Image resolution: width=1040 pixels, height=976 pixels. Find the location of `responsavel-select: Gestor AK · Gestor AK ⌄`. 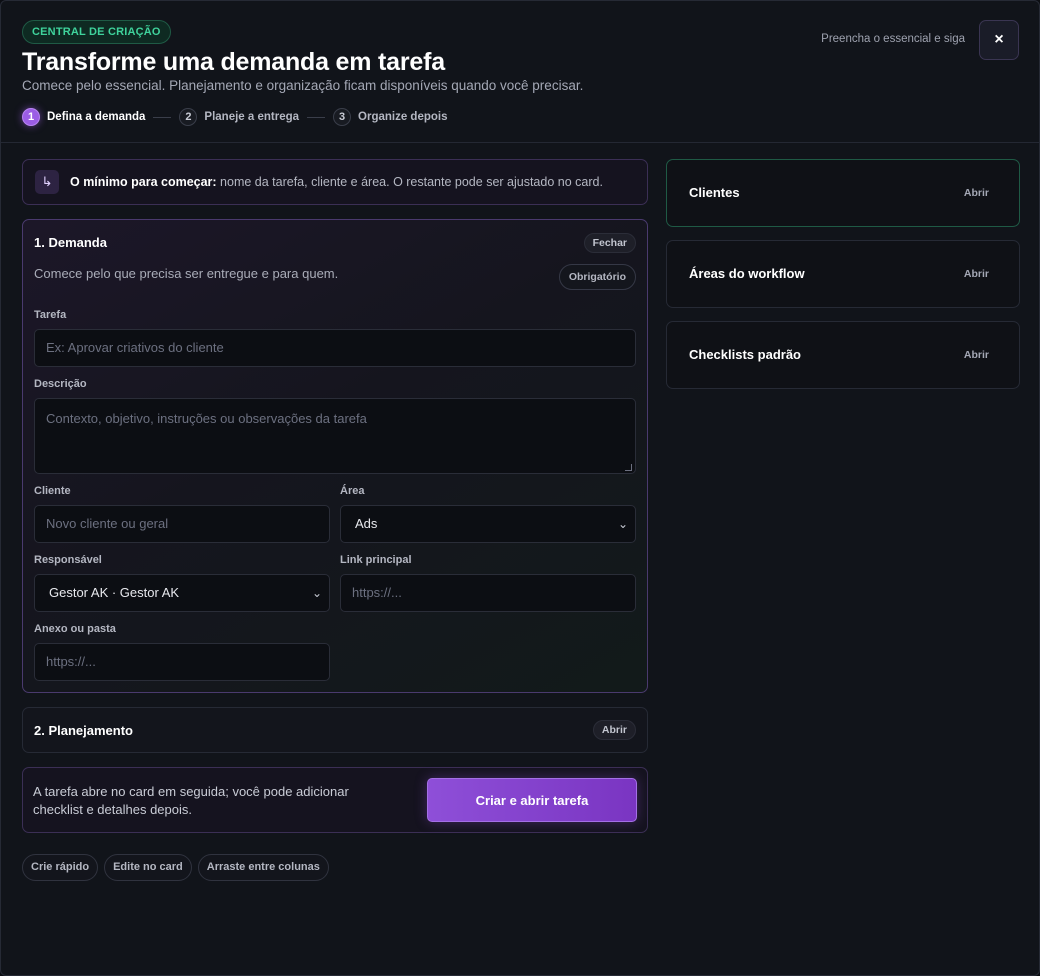

responsavel-select: Gestor AK · Gestor AK ⌄ is located at coordinates (182, 593).